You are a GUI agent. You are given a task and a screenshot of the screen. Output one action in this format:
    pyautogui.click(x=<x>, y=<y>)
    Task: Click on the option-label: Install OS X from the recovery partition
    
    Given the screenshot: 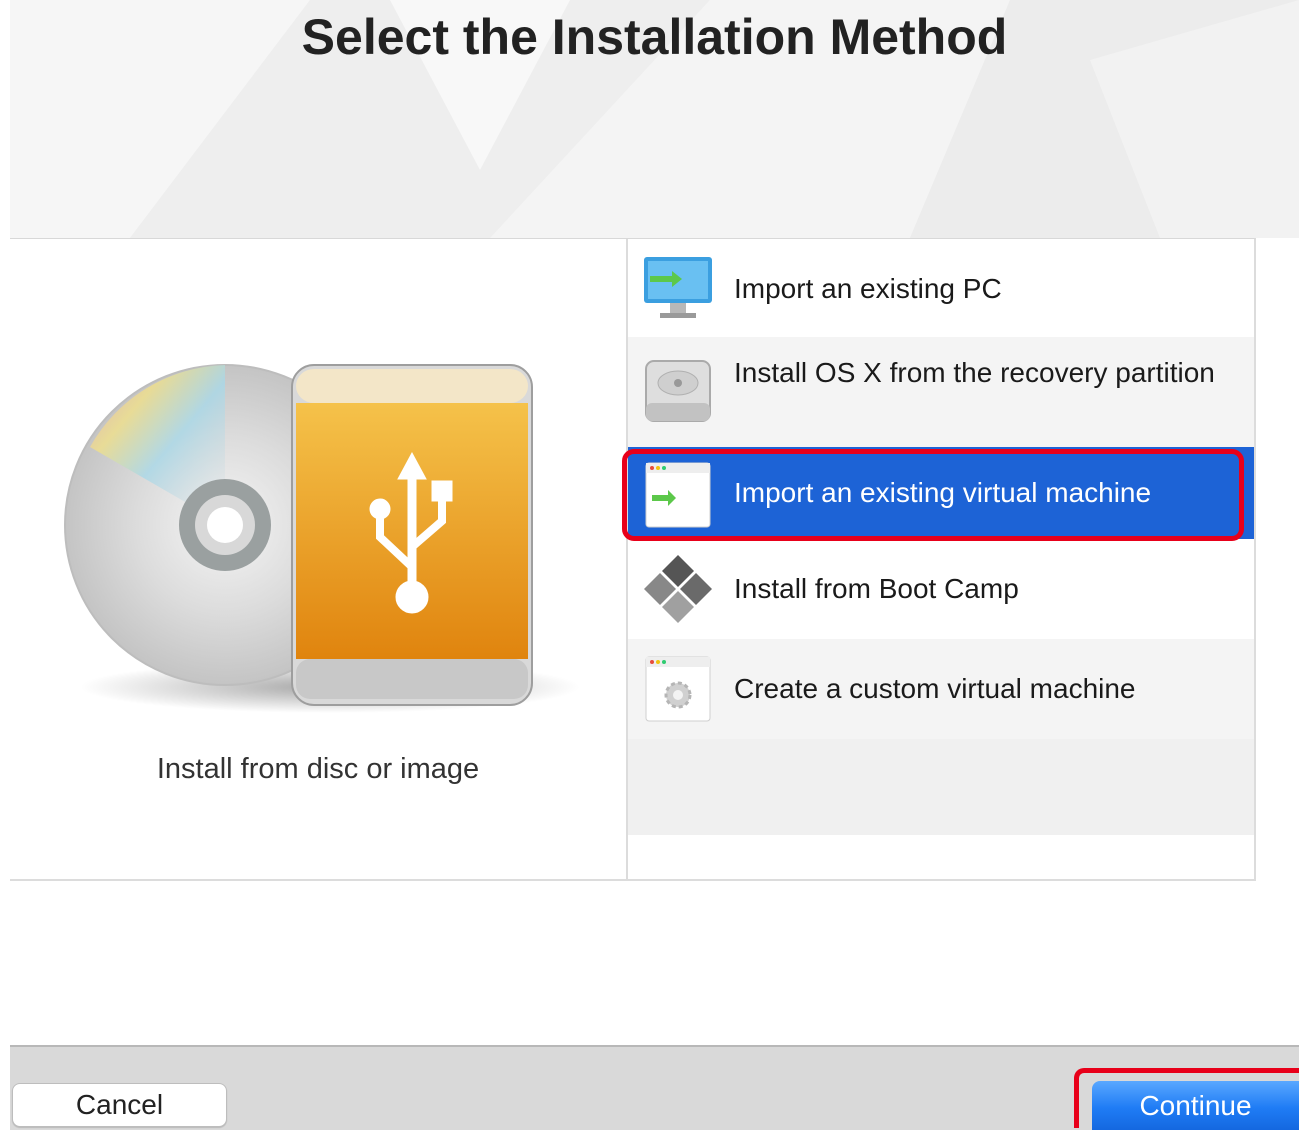 What is the action you would take?
    pyautogui.click(x=974, y=372)
    